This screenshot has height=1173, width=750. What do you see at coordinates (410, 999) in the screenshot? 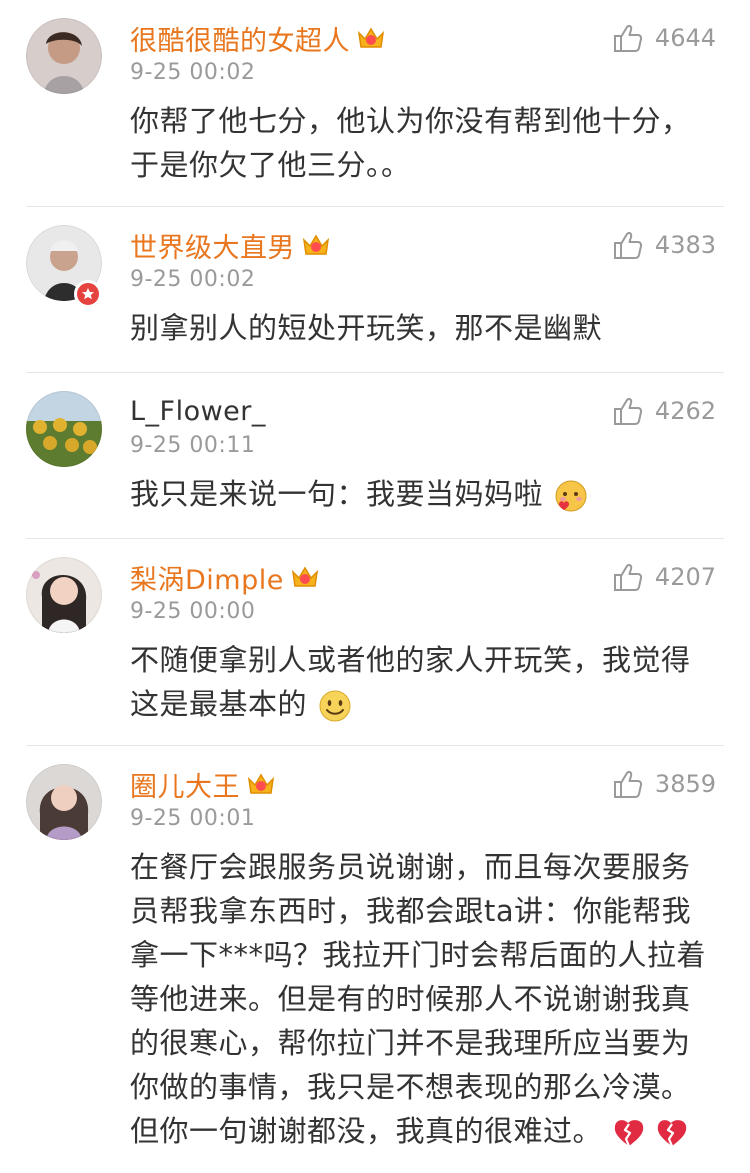
I see `comment-line: 等他进来。但是有的时候那人不说谢谢我真` at bounding box center [410, 999].